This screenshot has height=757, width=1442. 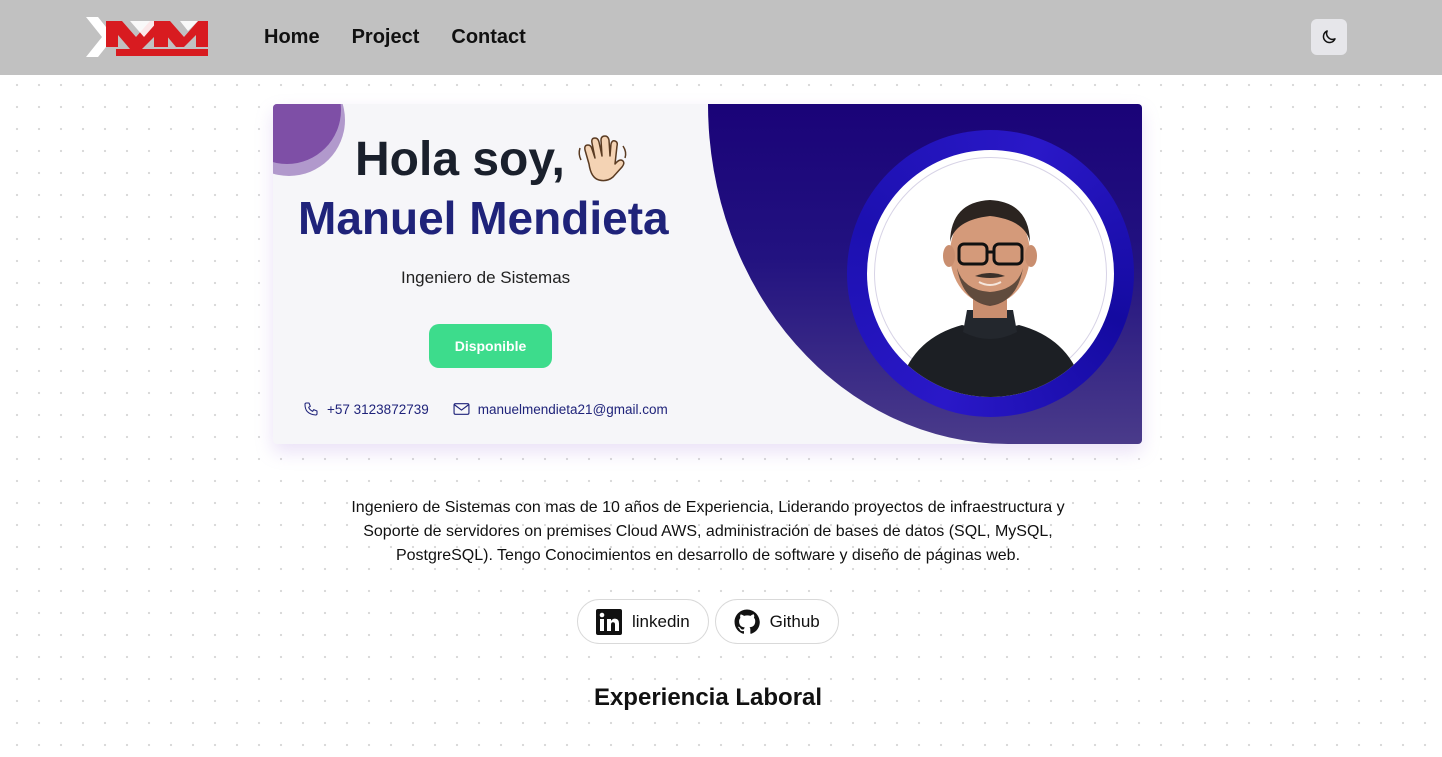 I want to click on phone-link: +57 3123872739, so click(x=366, y=409).